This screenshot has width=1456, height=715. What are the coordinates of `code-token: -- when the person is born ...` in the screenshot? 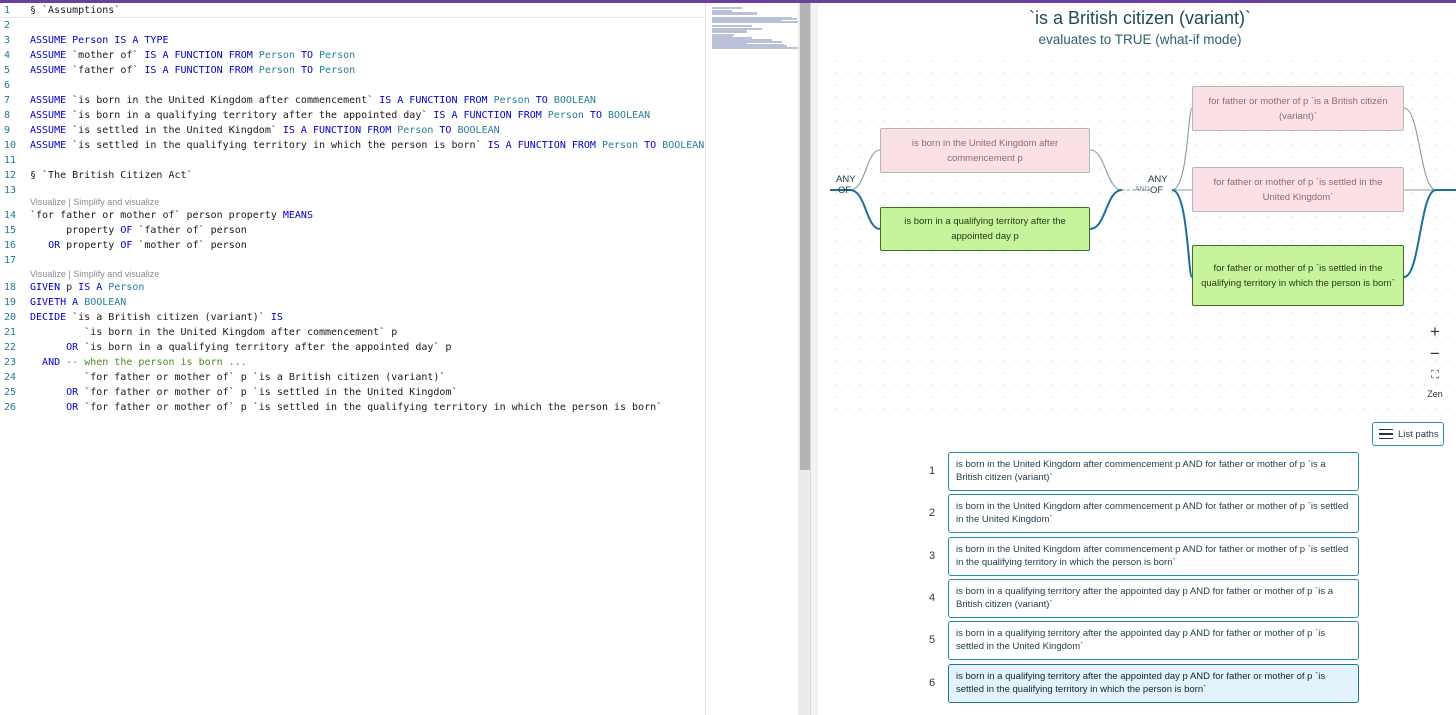 It's located at (153, 362).